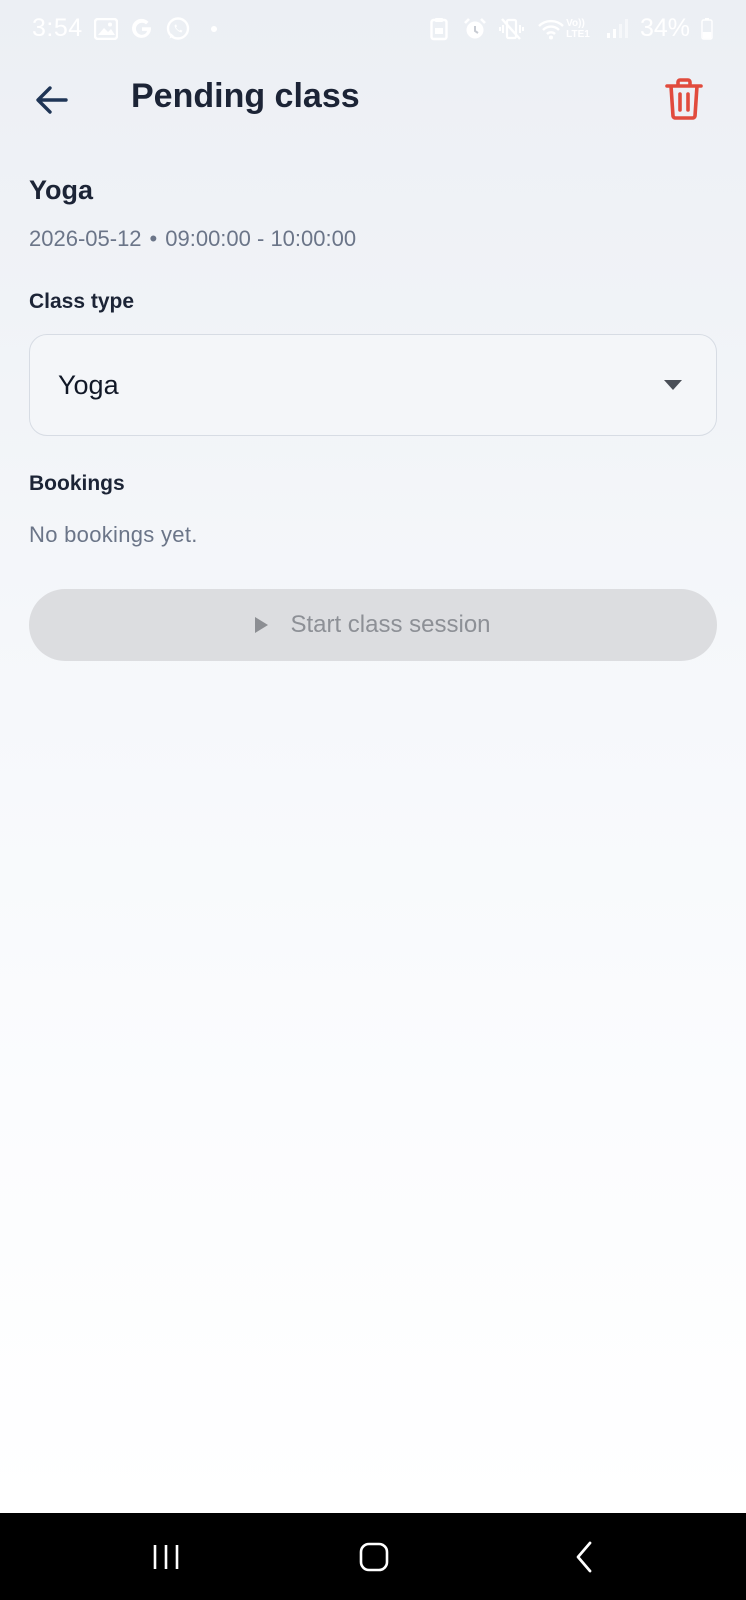 The height and width of the screenshot is (1600, 746). What do you see at coordinates (575, 23) in the screenshot?
I see `volte-label: Vo))` at bounding box center [575, 23].